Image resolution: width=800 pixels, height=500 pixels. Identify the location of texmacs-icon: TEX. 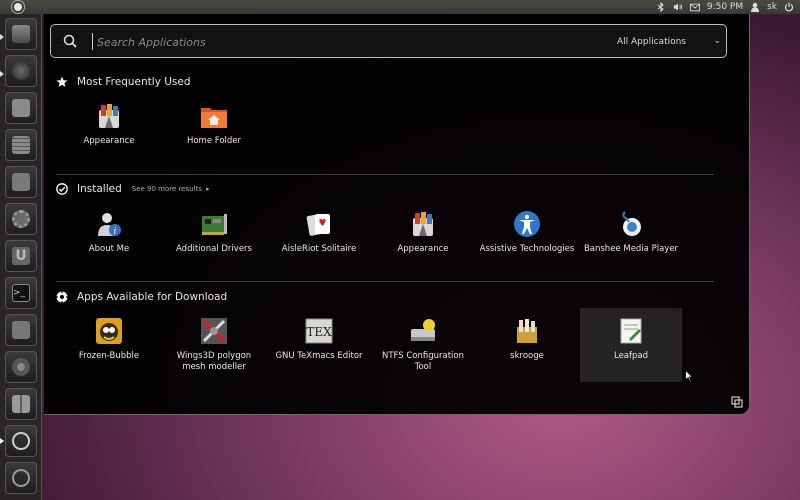
(319, 331).